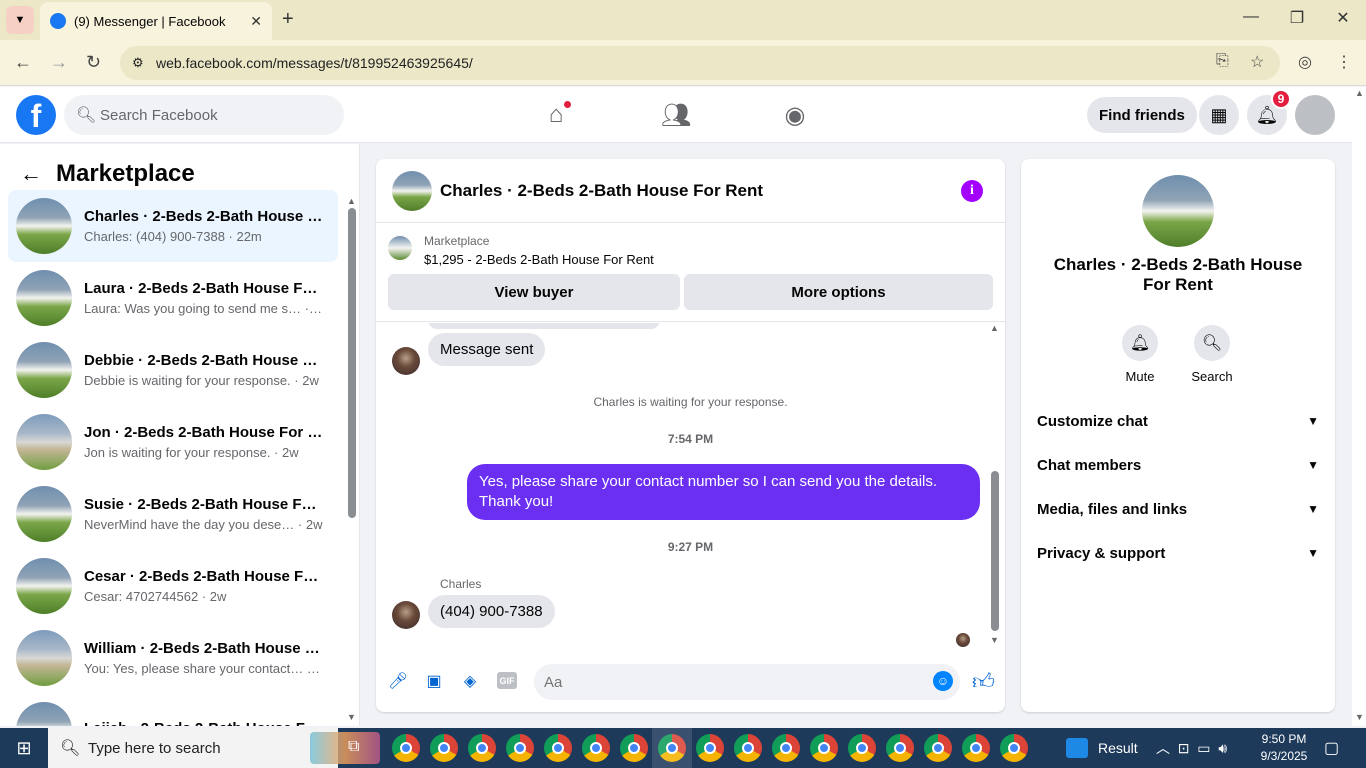 This screenshot has height=768, width=1366. Describe the element at coordinates (747, 682) in the screenshot. I see `message-input` at that location.